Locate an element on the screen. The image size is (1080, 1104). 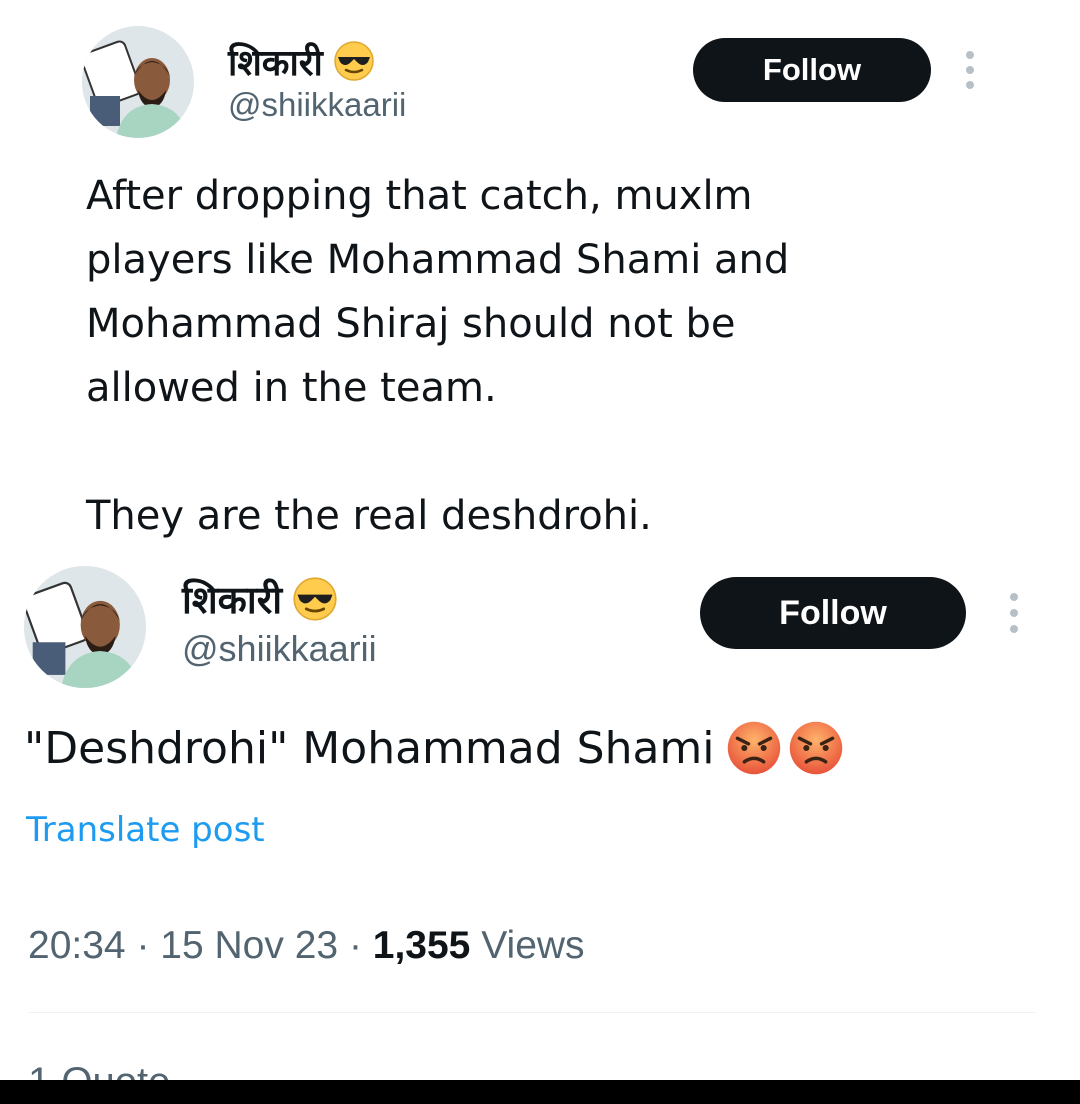
post-metadata: 20:34 · 15 Nov 23 · 1,355 Views is located at coordinates (306, 946).